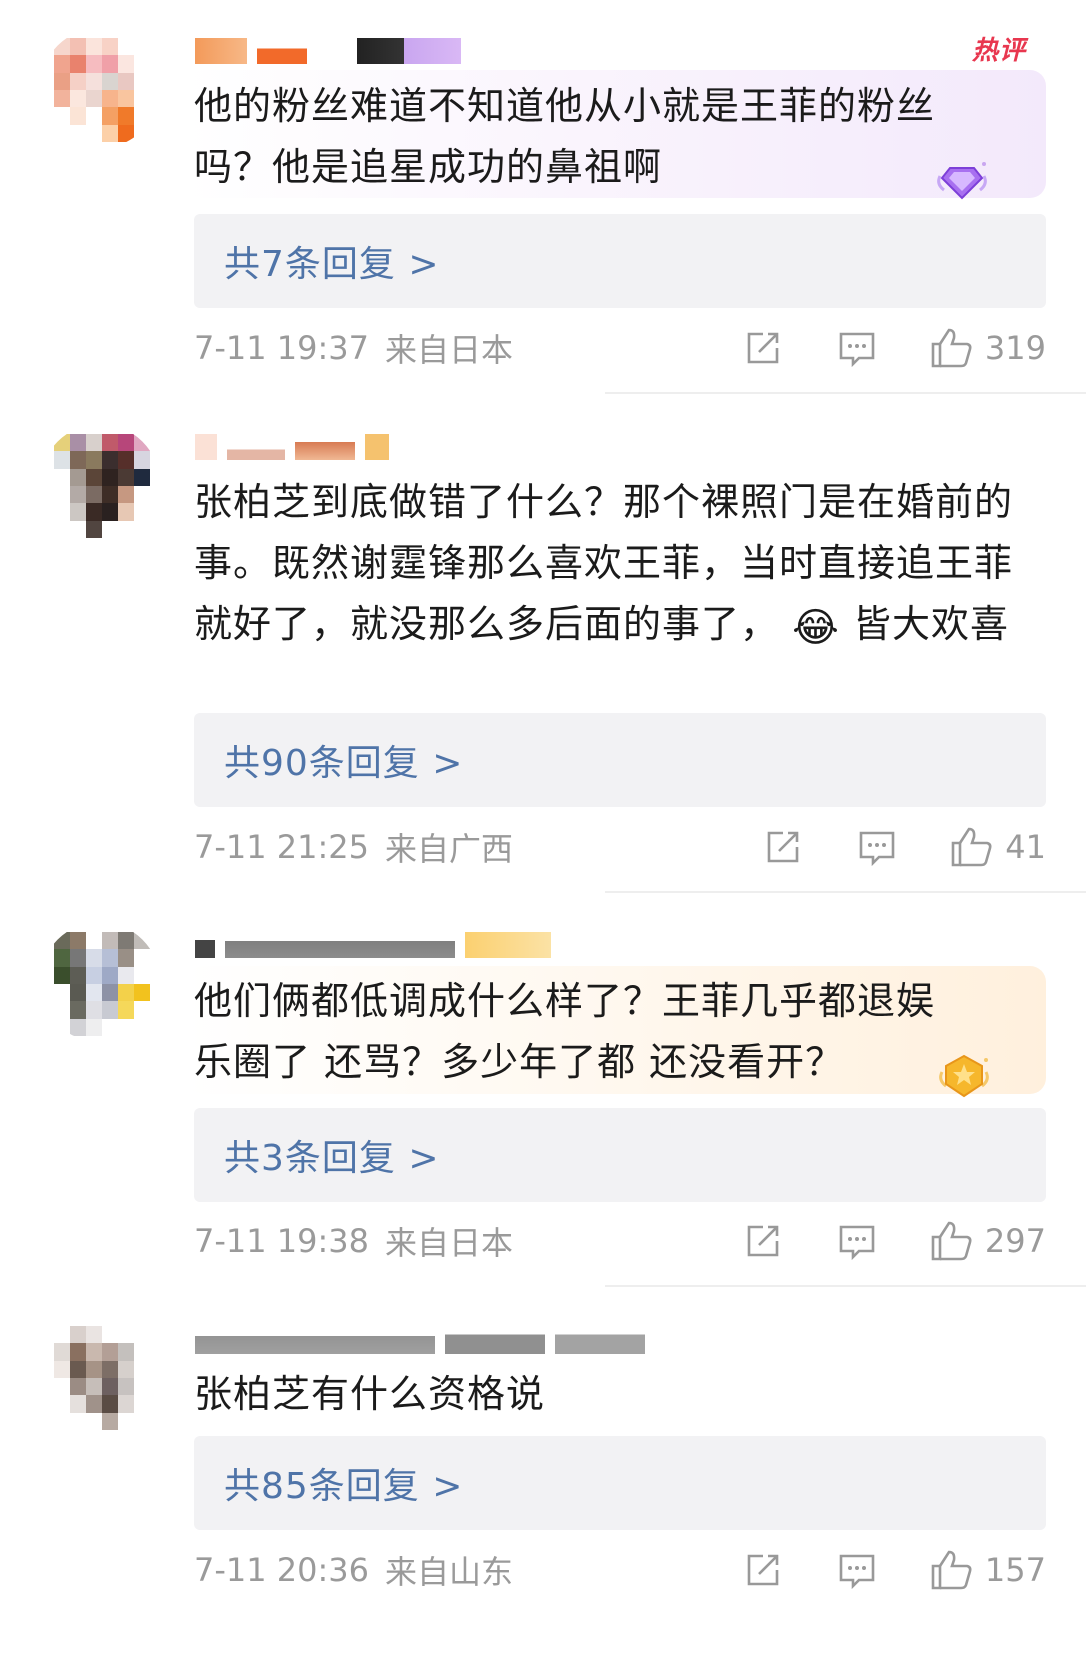 The image size is (1086, 1671). I want to click on view-replies-button: 共3条回复 >, so click(620, 1155).